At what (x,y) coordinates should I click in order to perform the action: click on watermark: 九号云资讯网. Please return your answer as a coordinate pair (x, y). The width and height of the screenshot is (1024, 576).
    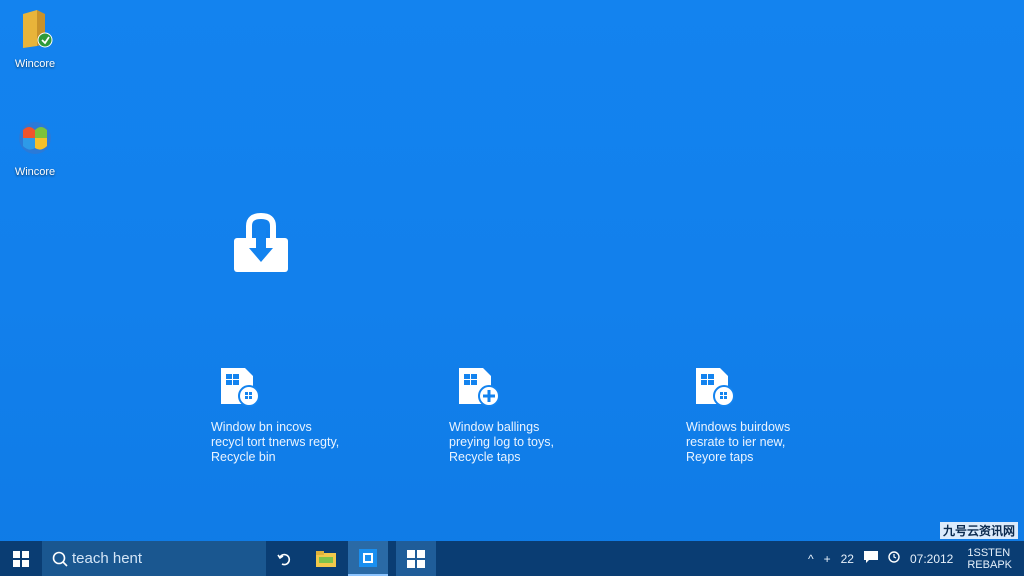
    Looking at the image, I should click on (978, 530).